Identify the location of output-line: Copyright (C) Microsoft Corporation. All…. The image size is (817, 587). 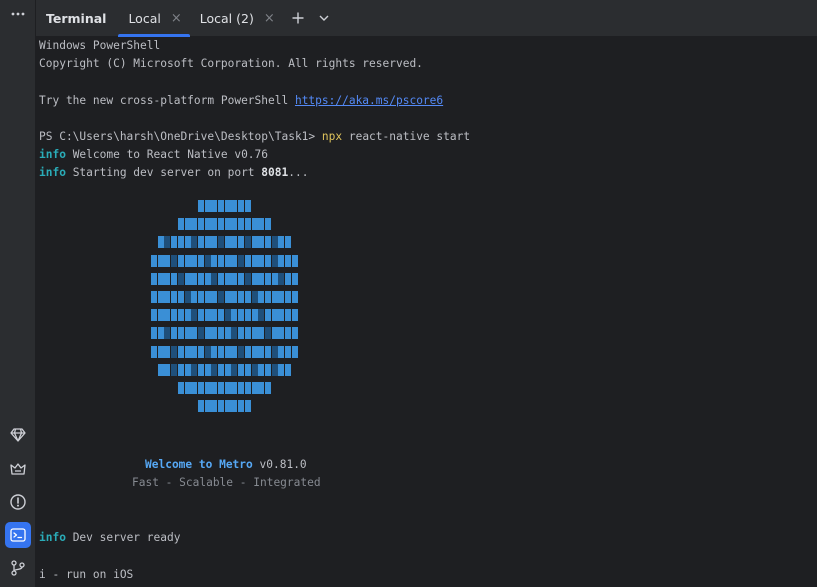
(231, 63).